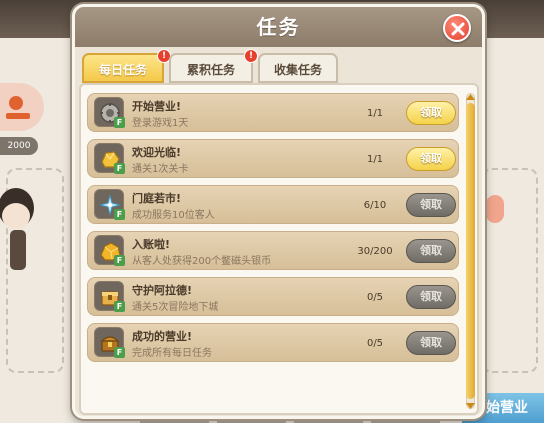  Describe the element at coordinates (157, 106) in the screenshot. I see `task-title: 开始营业!` at that location.